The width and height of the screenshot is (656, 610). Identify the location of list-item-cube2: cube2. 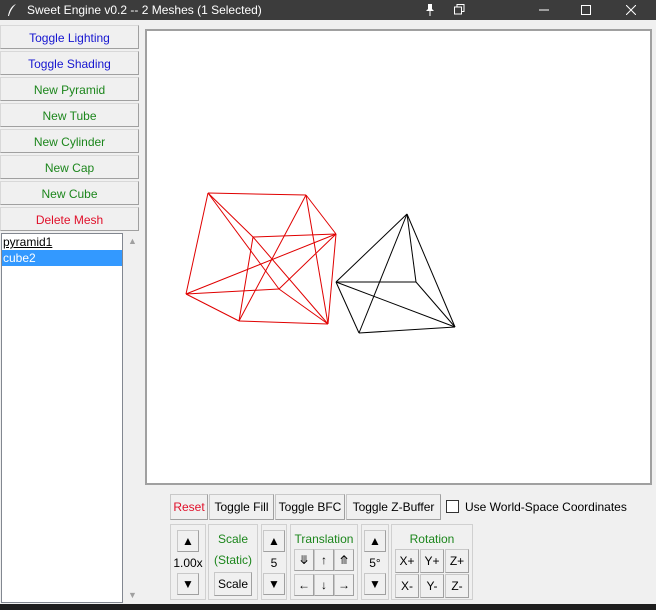
(62, 258).